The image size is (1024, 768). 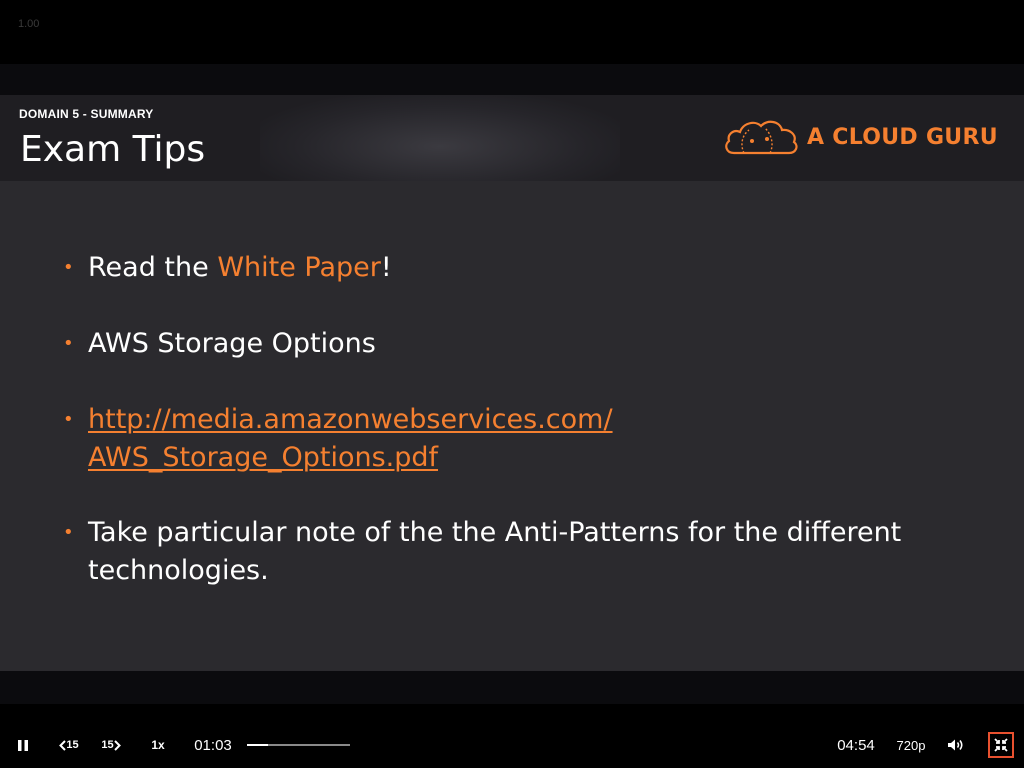 I want to click on domain-label: DOMAIN 5 - SUMMARY, so click(x=86, y=114).